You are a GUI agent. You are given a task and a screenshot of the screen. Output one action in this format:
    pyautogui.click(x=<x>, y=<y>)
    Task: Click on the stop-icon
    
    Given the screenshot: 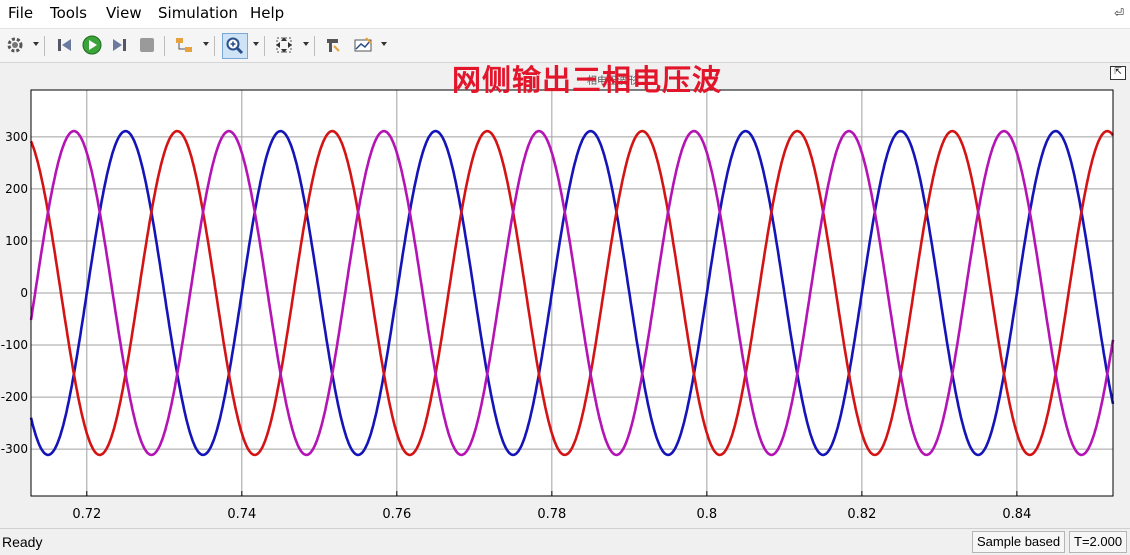 What is the action you would take?
    pyautogui.click(x=147, y=45)
    